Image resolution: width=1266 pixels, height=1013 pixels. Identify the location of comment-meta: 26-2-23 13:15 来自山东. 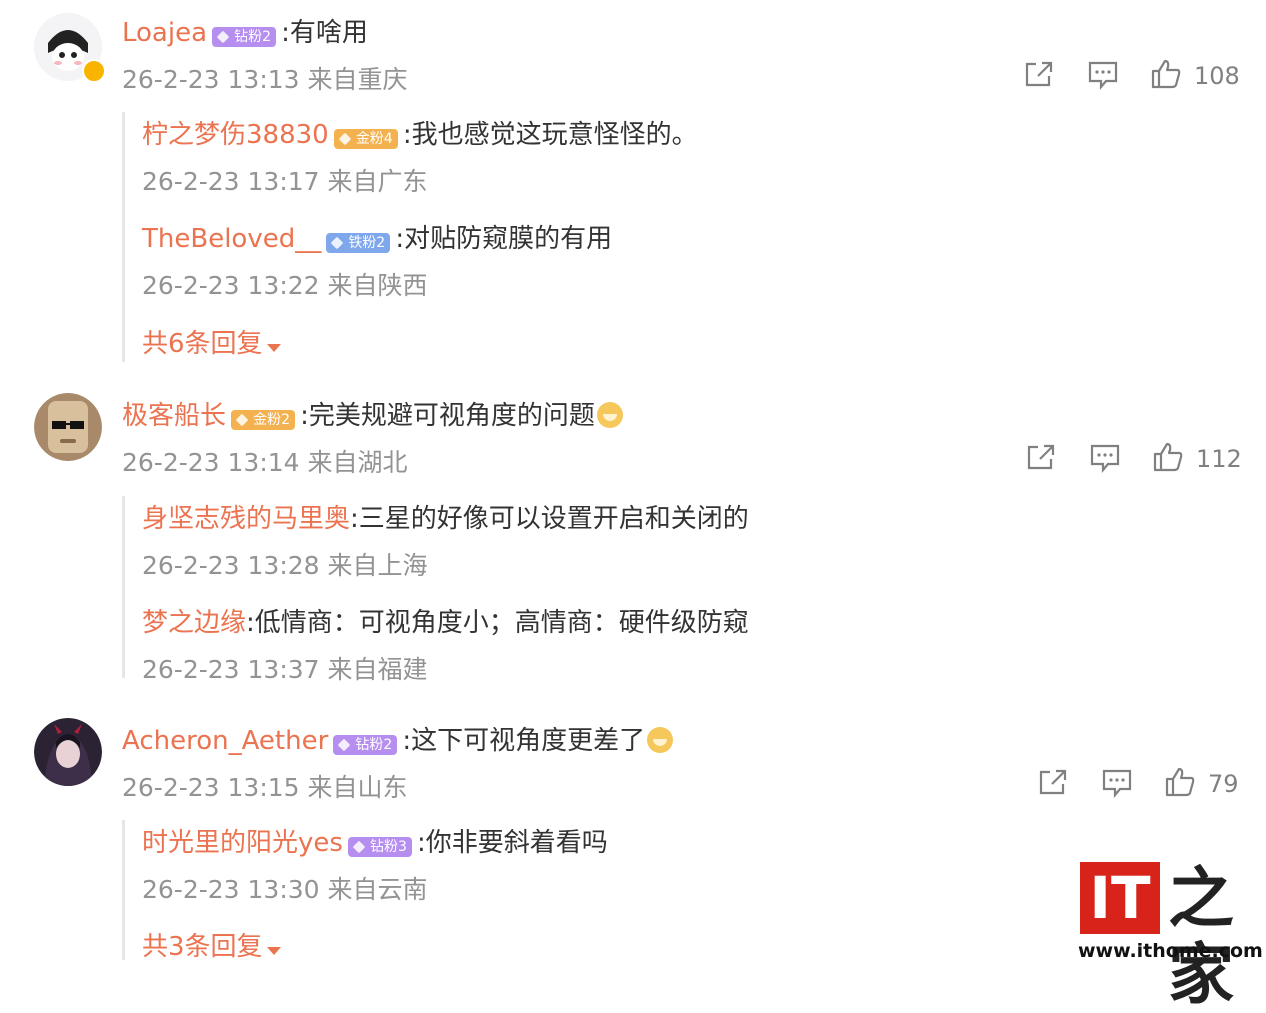
(265, 787).